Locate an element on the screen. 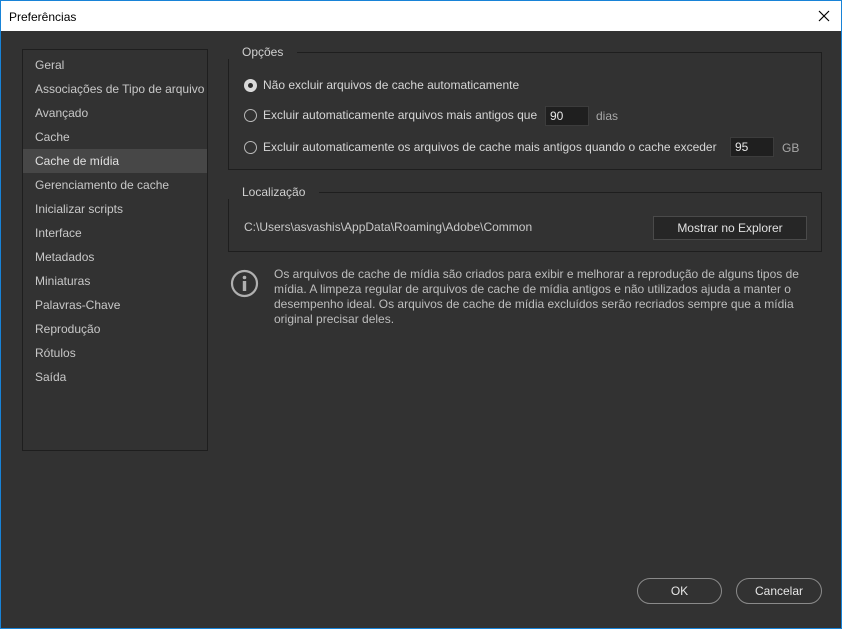 This screenshot has height=629, width=842. older-than-days-input: 90 is located at coordinates (567, 116).